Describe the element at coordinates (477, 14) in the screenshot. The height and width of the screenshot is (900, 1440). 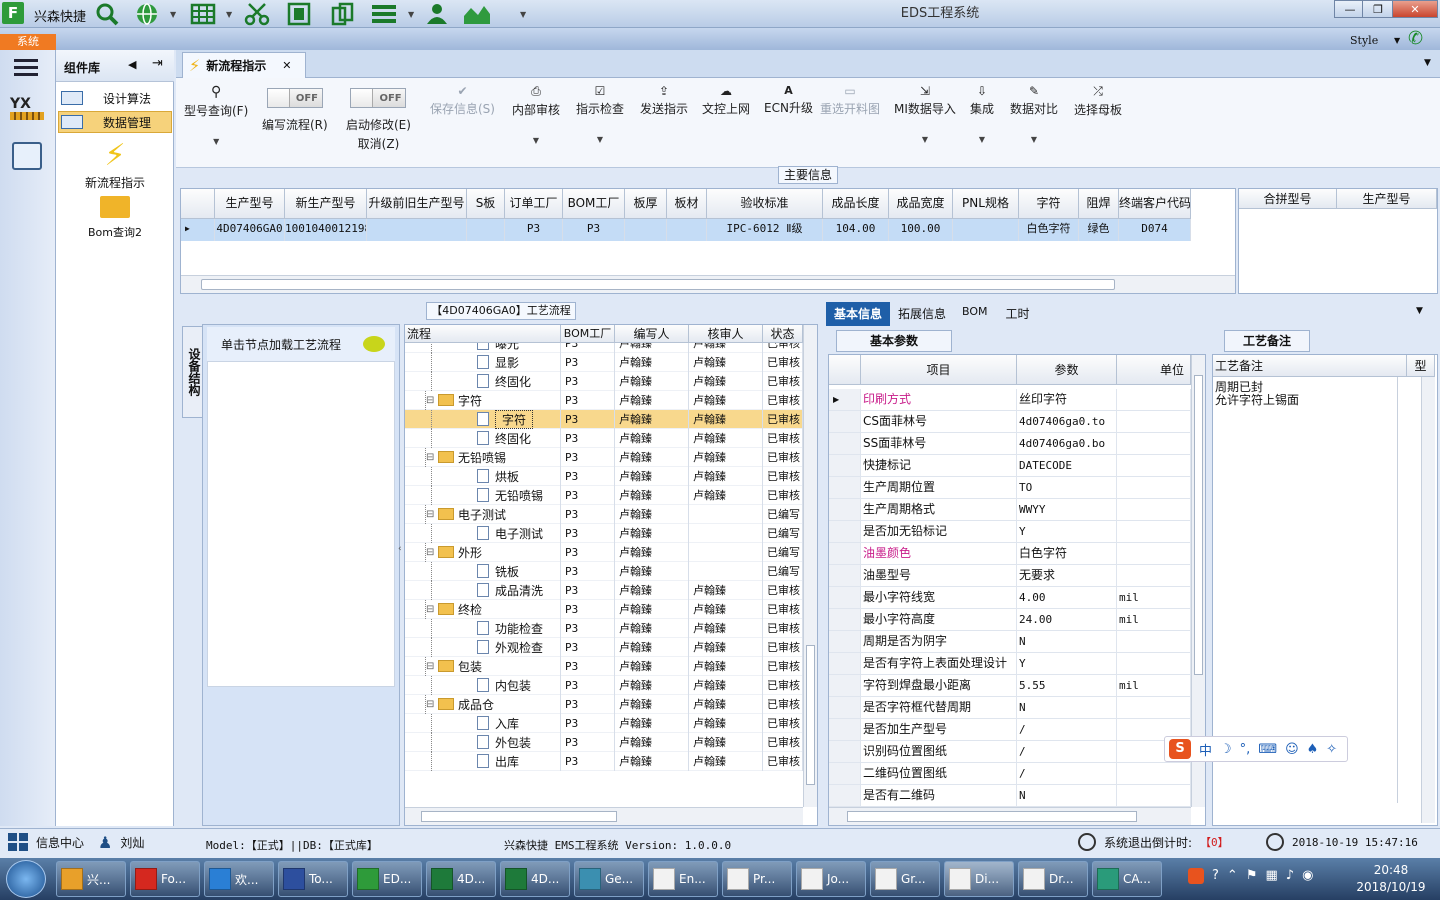
I see `chart-icon` at that location.